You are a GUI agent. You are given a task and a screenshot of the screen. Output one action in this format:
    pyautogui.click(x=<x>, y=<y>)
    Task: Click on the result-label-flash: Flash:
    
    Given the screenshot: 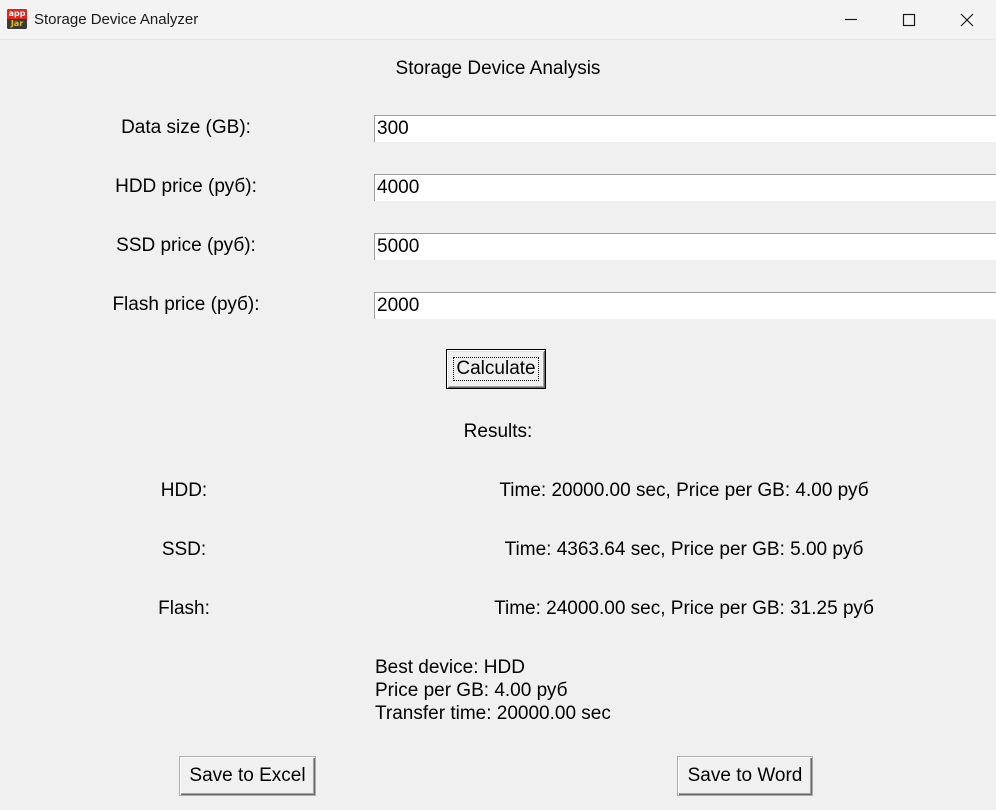 What is the action you would take?
    pyautogui.click(x=184, y=608)
    